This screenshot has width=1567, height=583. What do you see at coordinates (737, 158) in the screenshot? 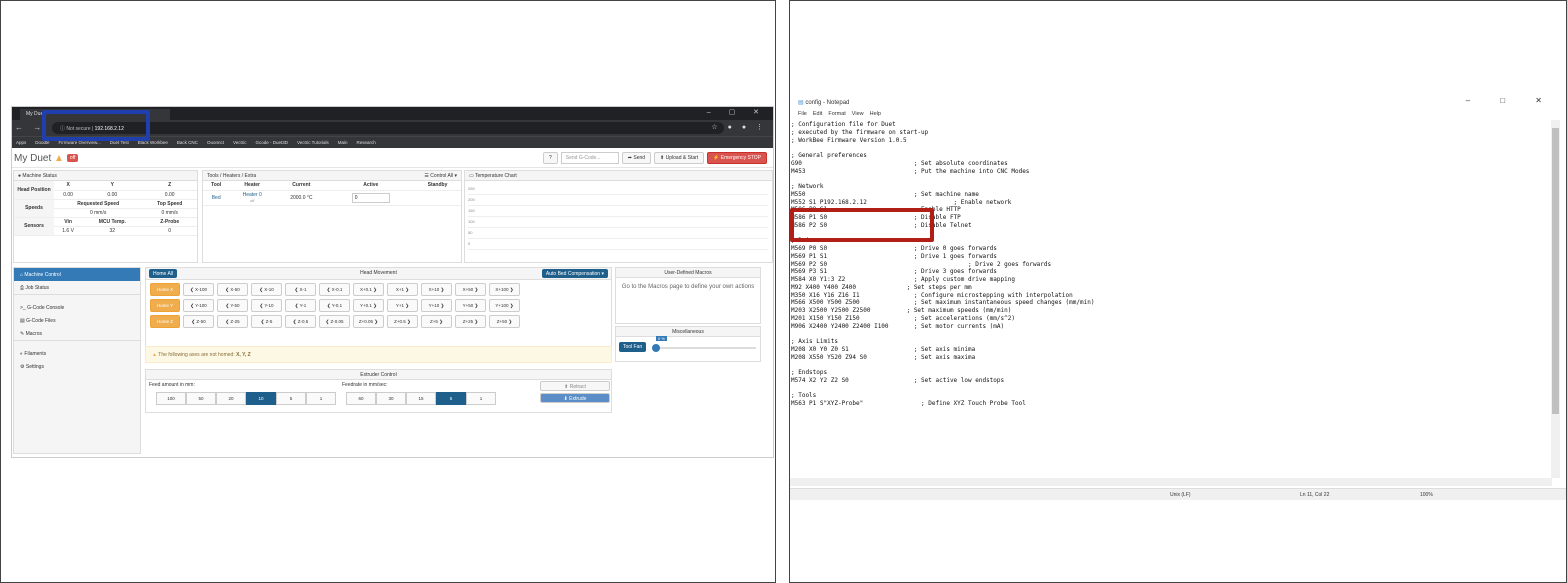
I see `emergency-stop-button: ⚡ Emergency STOP` at bounding box center [737, 158].